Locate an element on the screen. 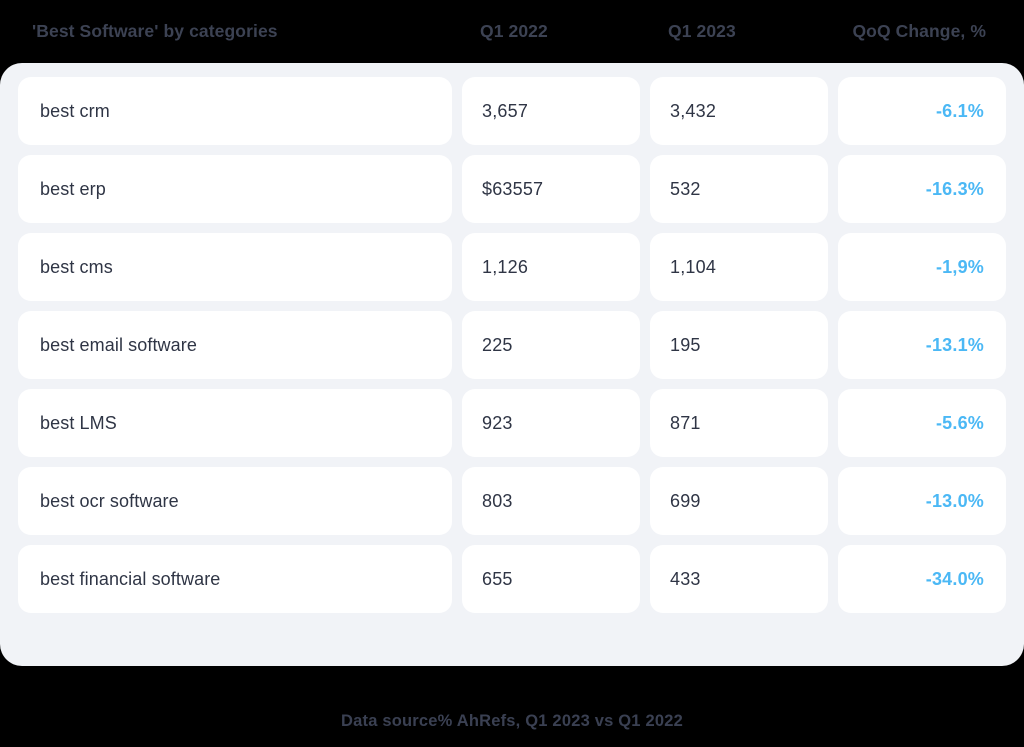  value-q1-2023: 532 is located at coordinates (685, 188).